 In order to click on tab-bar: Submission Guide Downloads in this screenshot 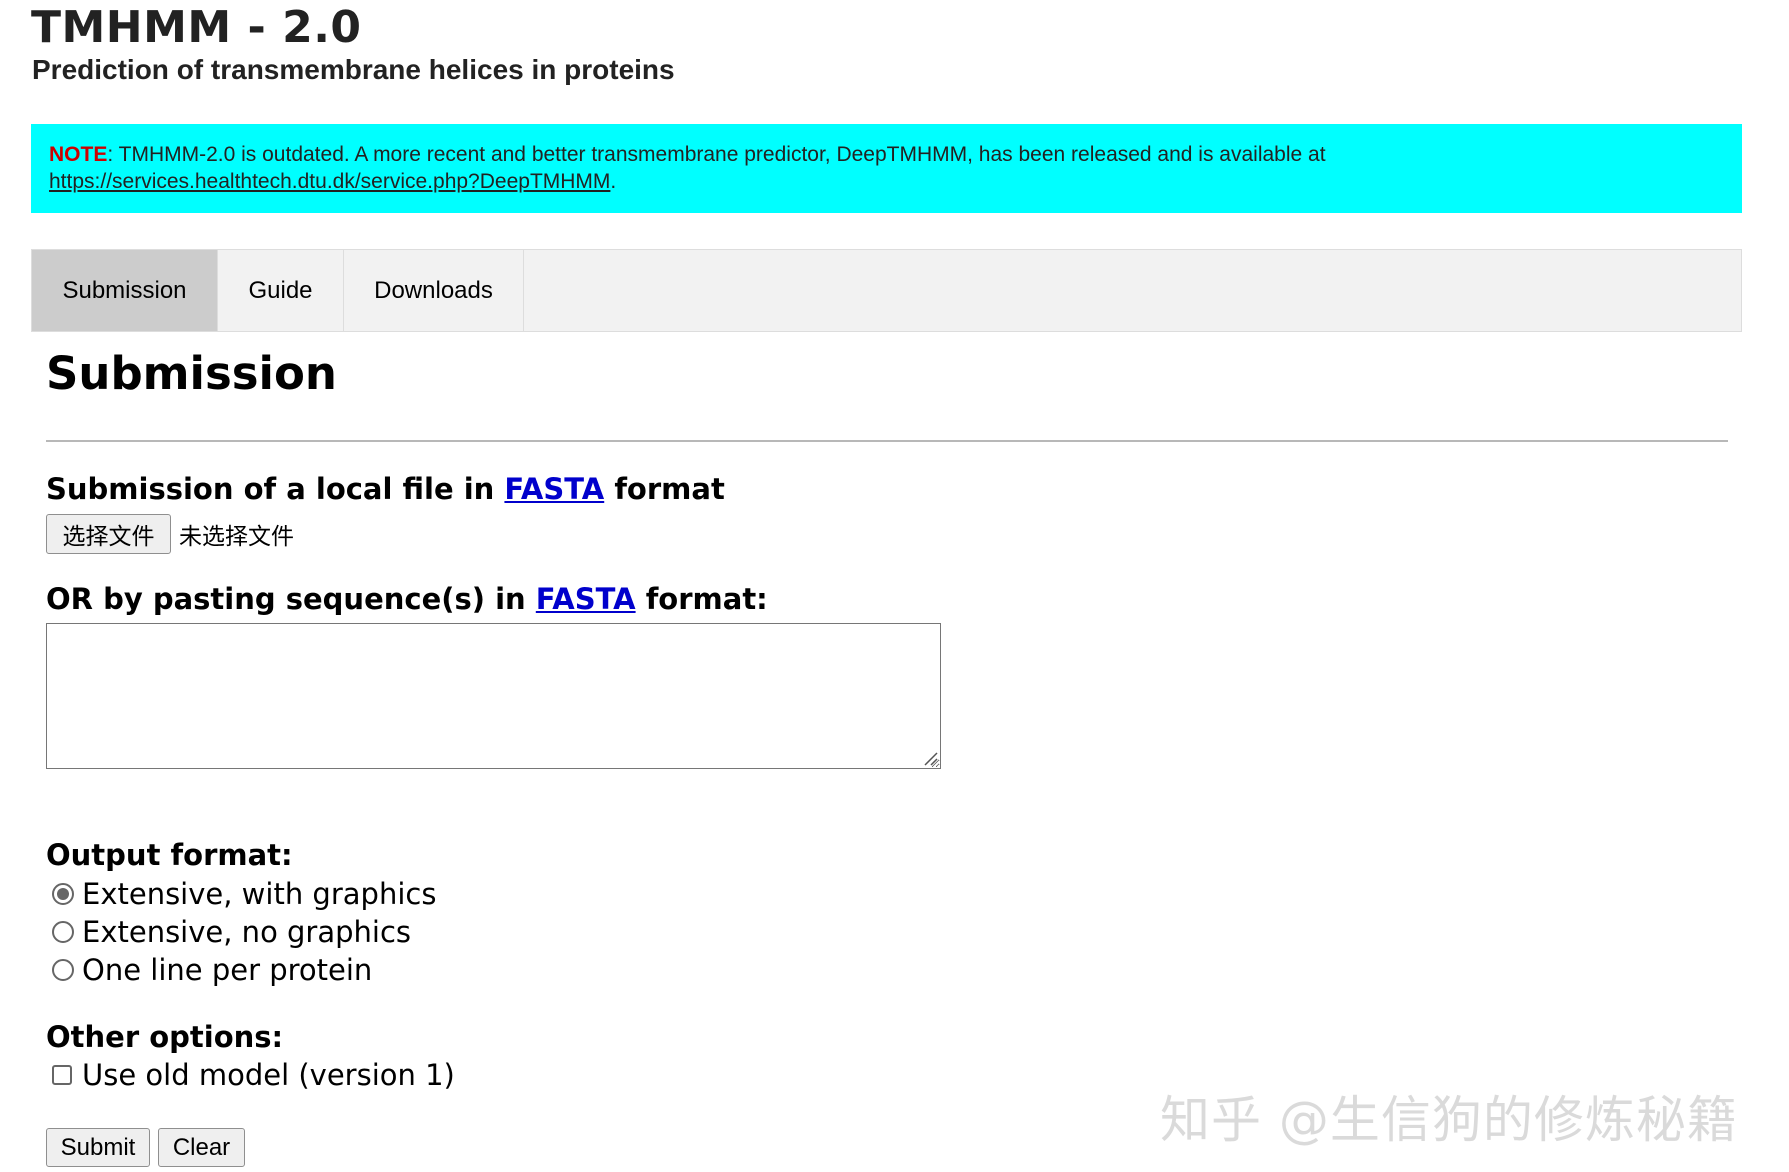, I will do `click(886, 290)`.